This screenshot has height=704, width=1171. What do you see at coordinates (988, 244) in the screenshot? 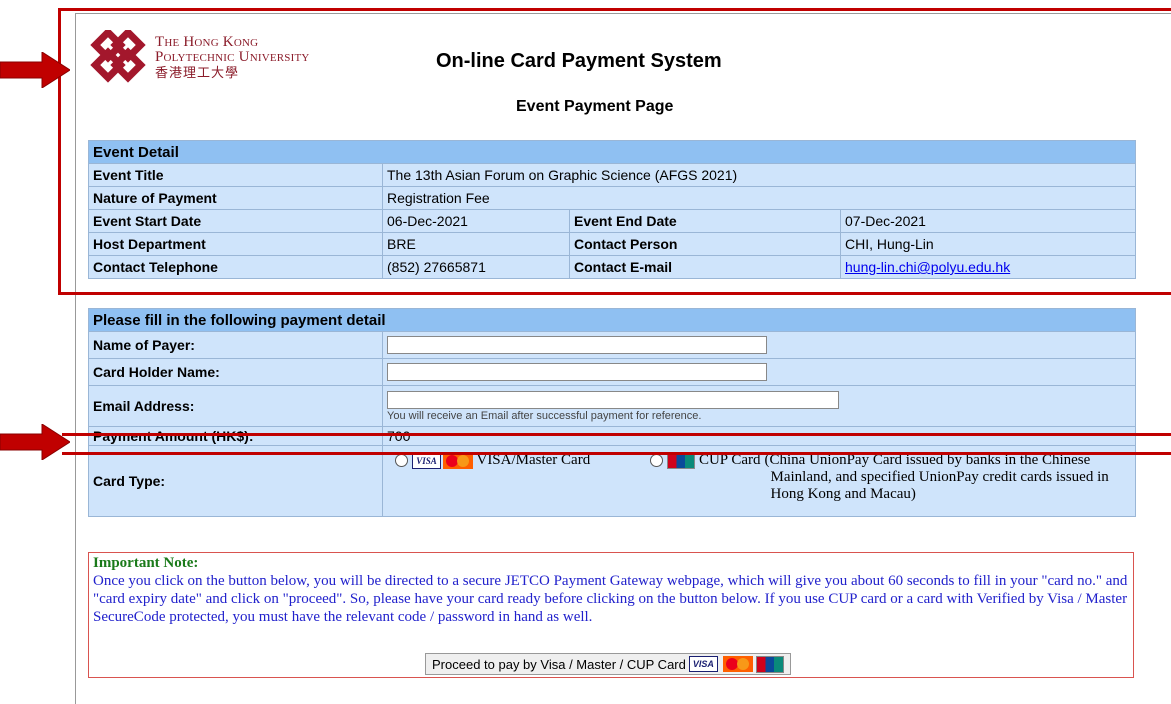
I see `contact-person-value: CHI, Hung-Lin` at bounding box center [988, 244].